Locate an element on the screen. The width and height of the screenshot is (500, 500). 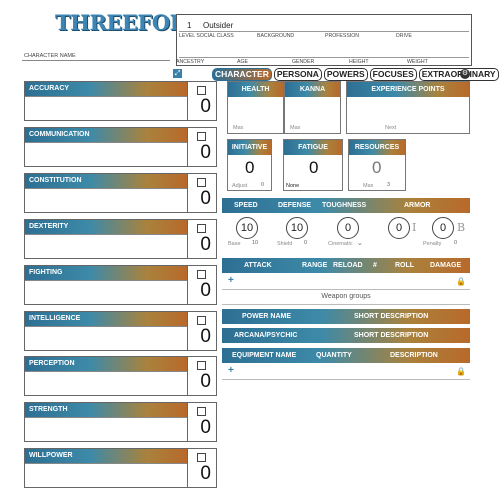
shield-label: Shield is located at coordinates (285, 244).